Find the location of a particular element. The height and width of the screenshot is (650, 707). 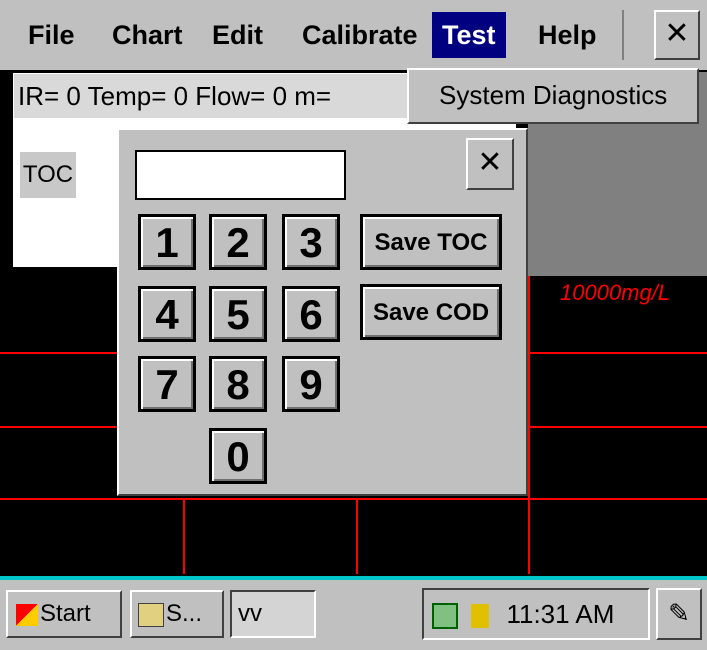

desktop-icon: ✎ is located at coordinates (679, 613).